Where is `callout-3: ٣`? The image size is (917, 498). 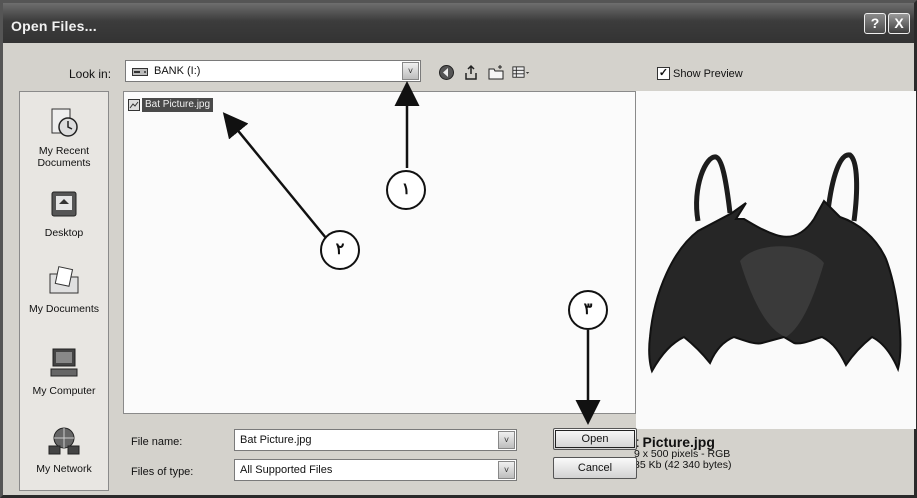 callout-3: ٣ is located at coordinates (588, 310).